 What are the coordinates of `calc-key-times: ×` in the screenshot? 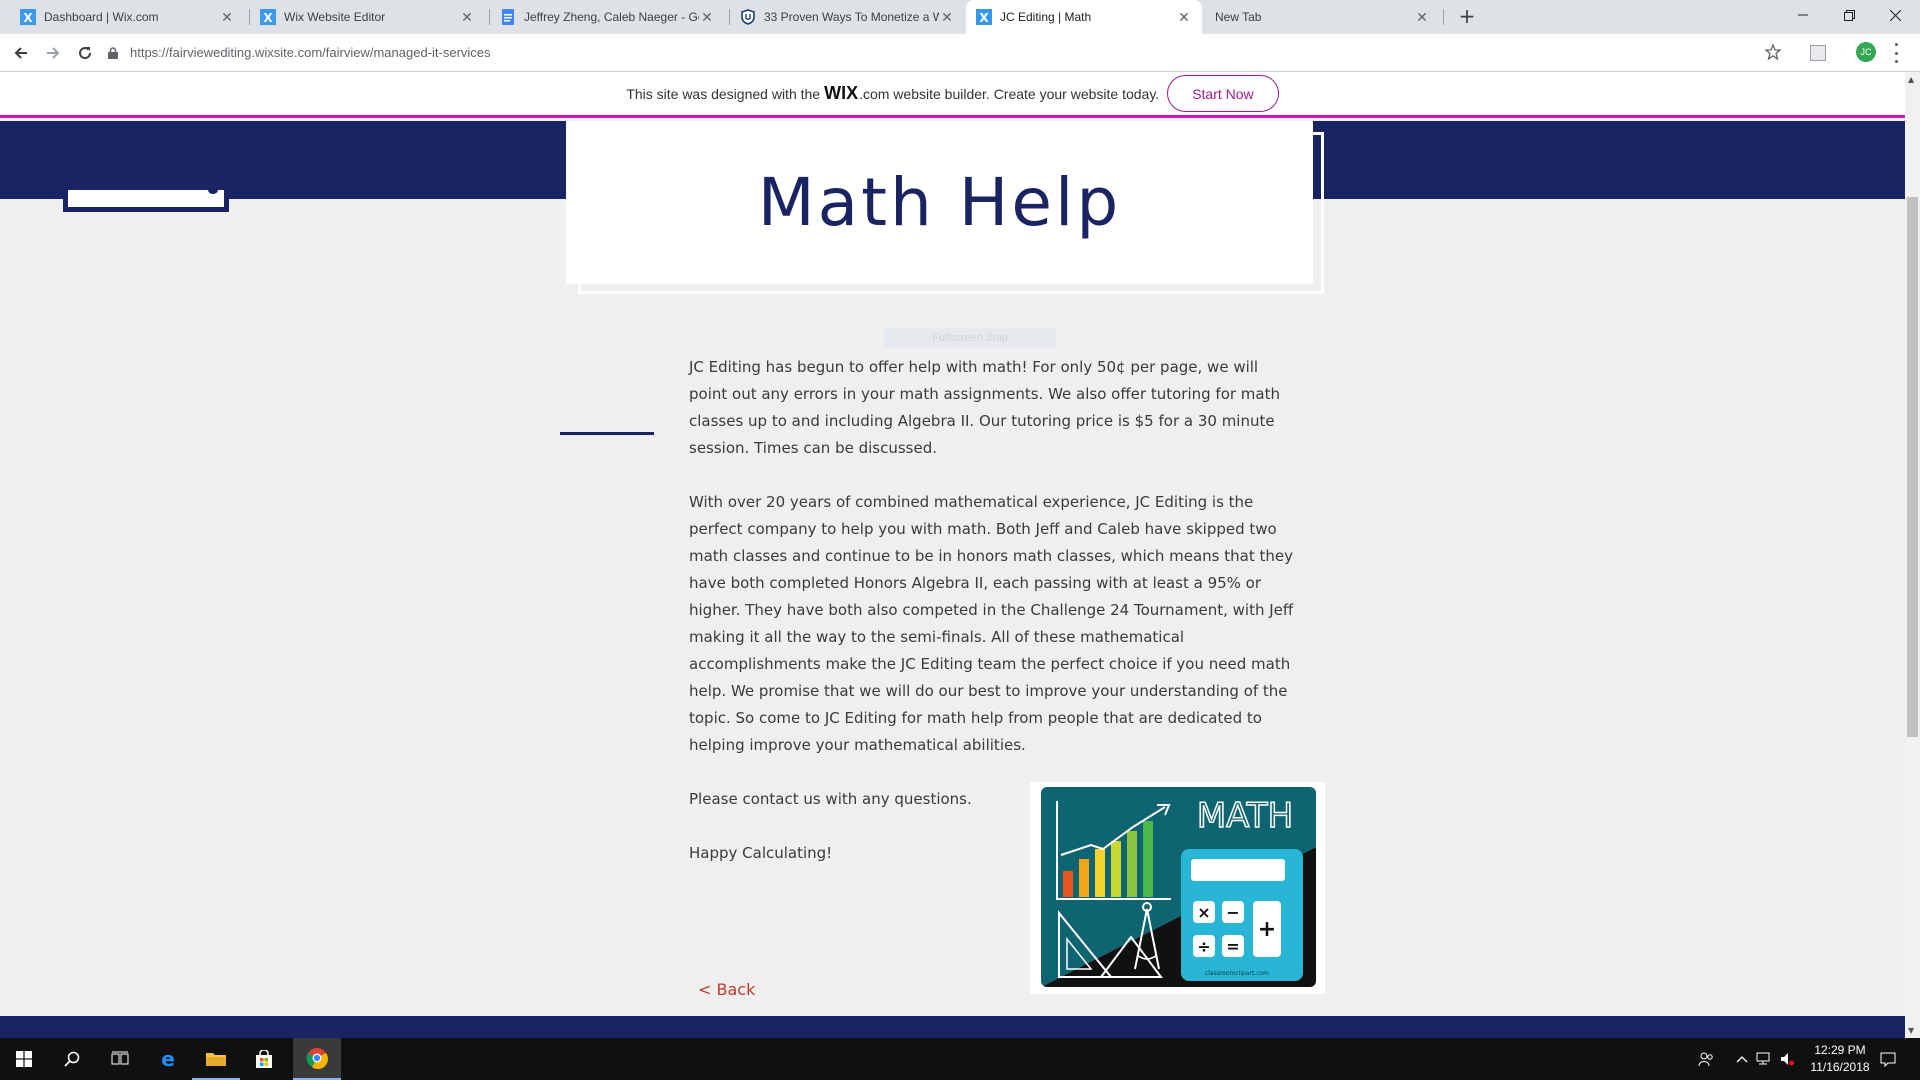 It's located at (1203, 912).